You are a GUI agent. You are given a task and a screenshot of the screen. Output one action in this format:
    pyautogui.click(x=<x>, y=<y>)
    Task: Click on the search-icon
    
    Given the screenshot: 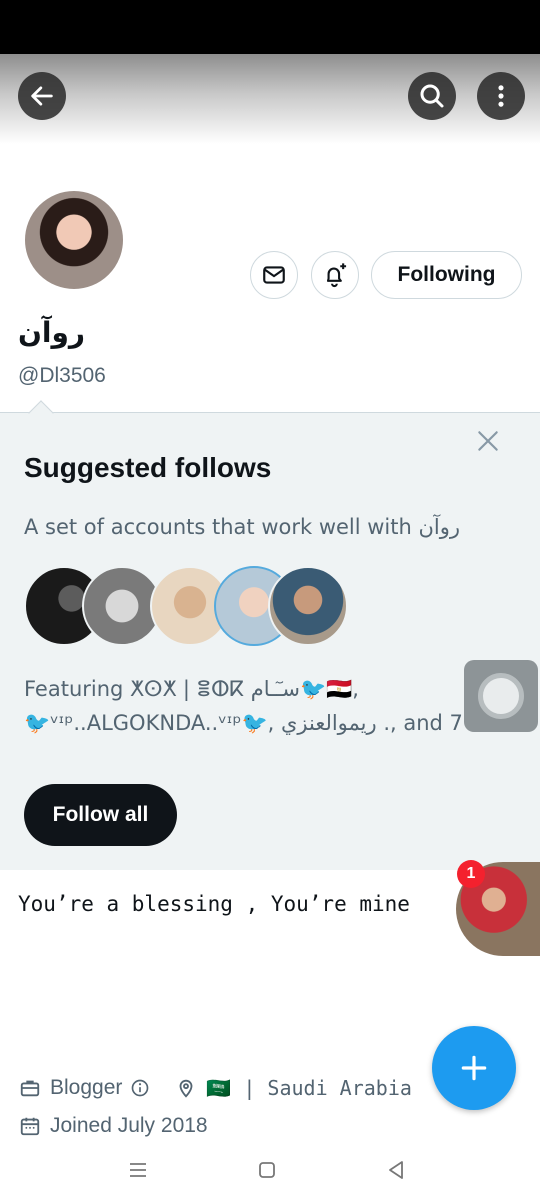 What is the action you would take?
    pyautogui.click(x=432, y=96)
    